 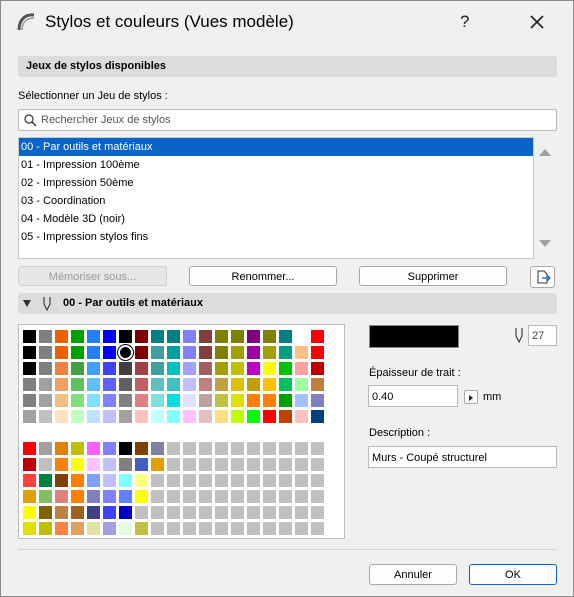 I want to click on pen-number-field: 27, so click(x=542, y=335).